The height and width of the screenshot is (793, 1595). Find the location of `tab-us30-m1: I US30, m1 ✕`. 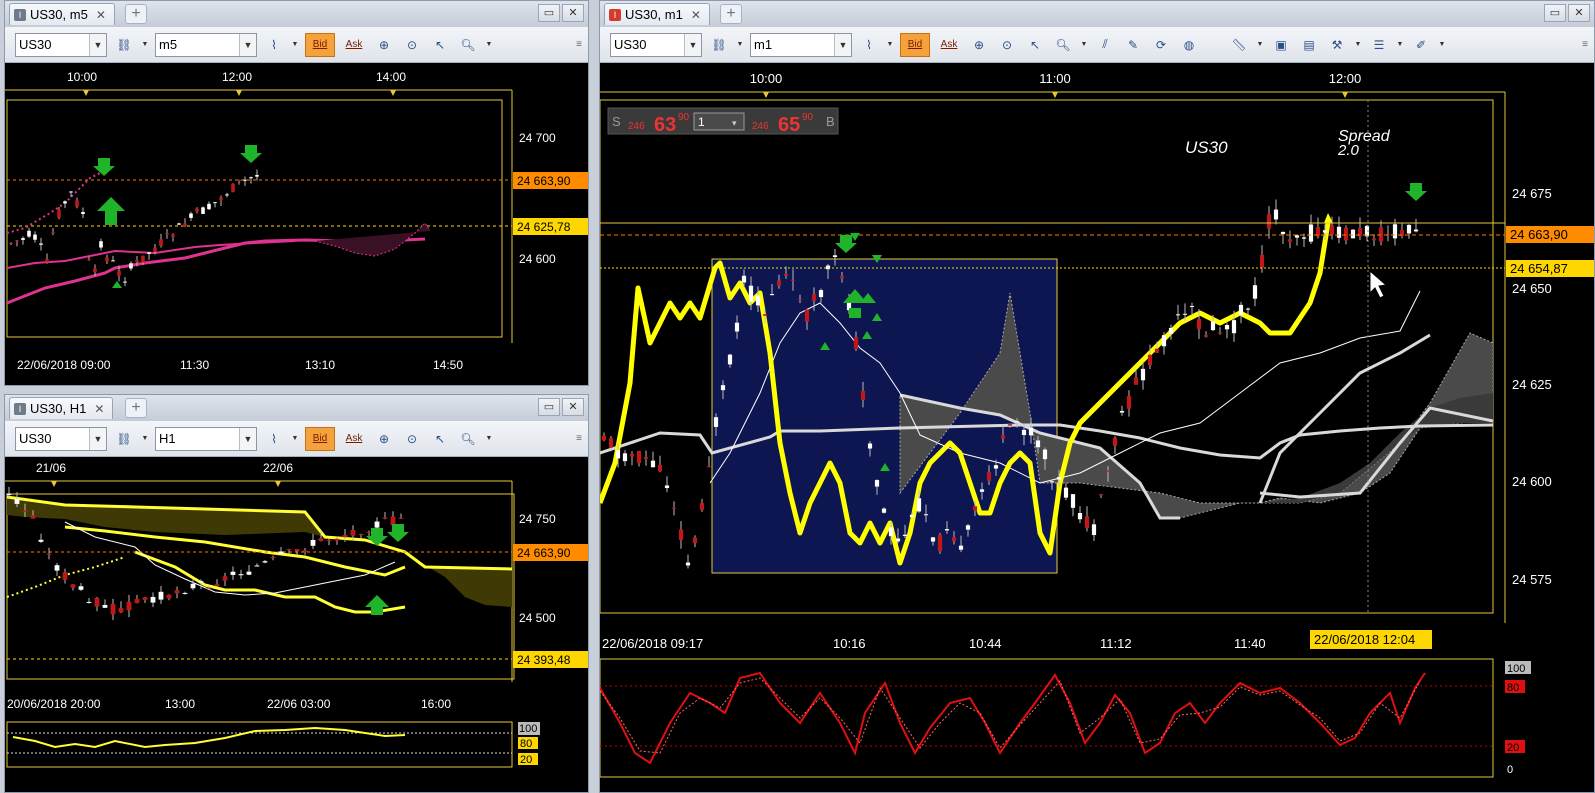

tab-us30-m1: I US30, m1 ✕ is located at coordinates (657, 14).